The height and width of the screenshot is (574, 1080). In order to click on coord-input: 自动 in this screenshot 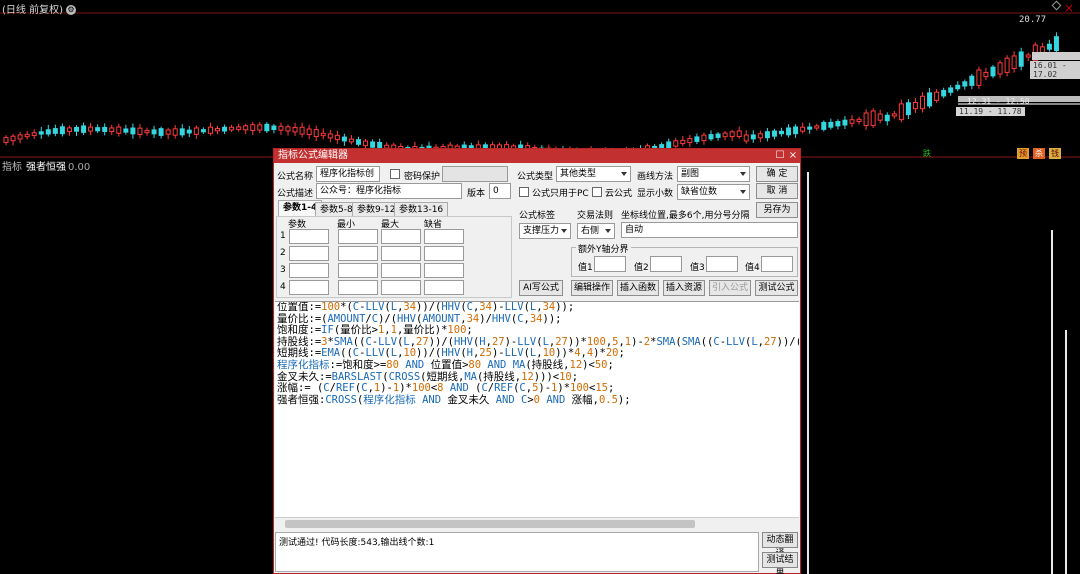, I will do `click(709, 230)`.